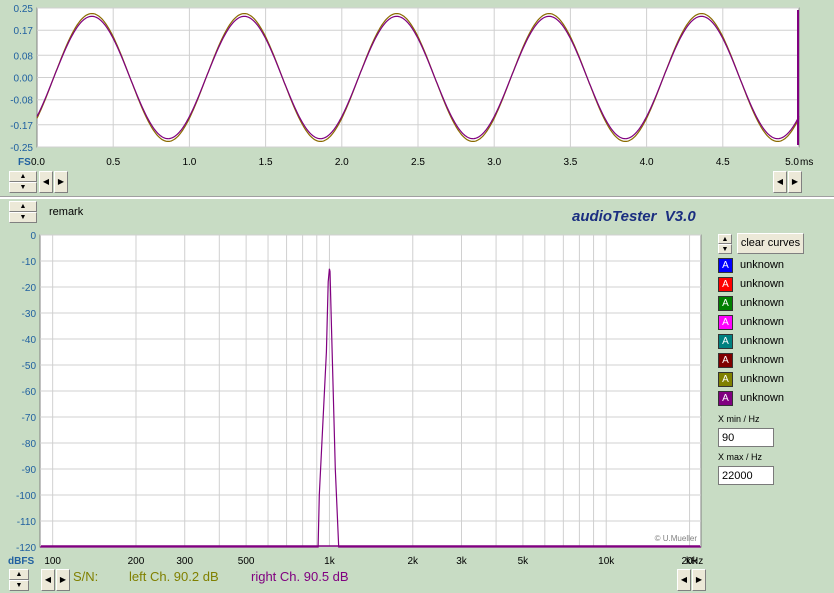 Image resolution: width=834 pixels, height=593 pixels. Describe the element at coordinates (570, 162) in the screenshot. I see `time-x-tick: 3.5` at that location.